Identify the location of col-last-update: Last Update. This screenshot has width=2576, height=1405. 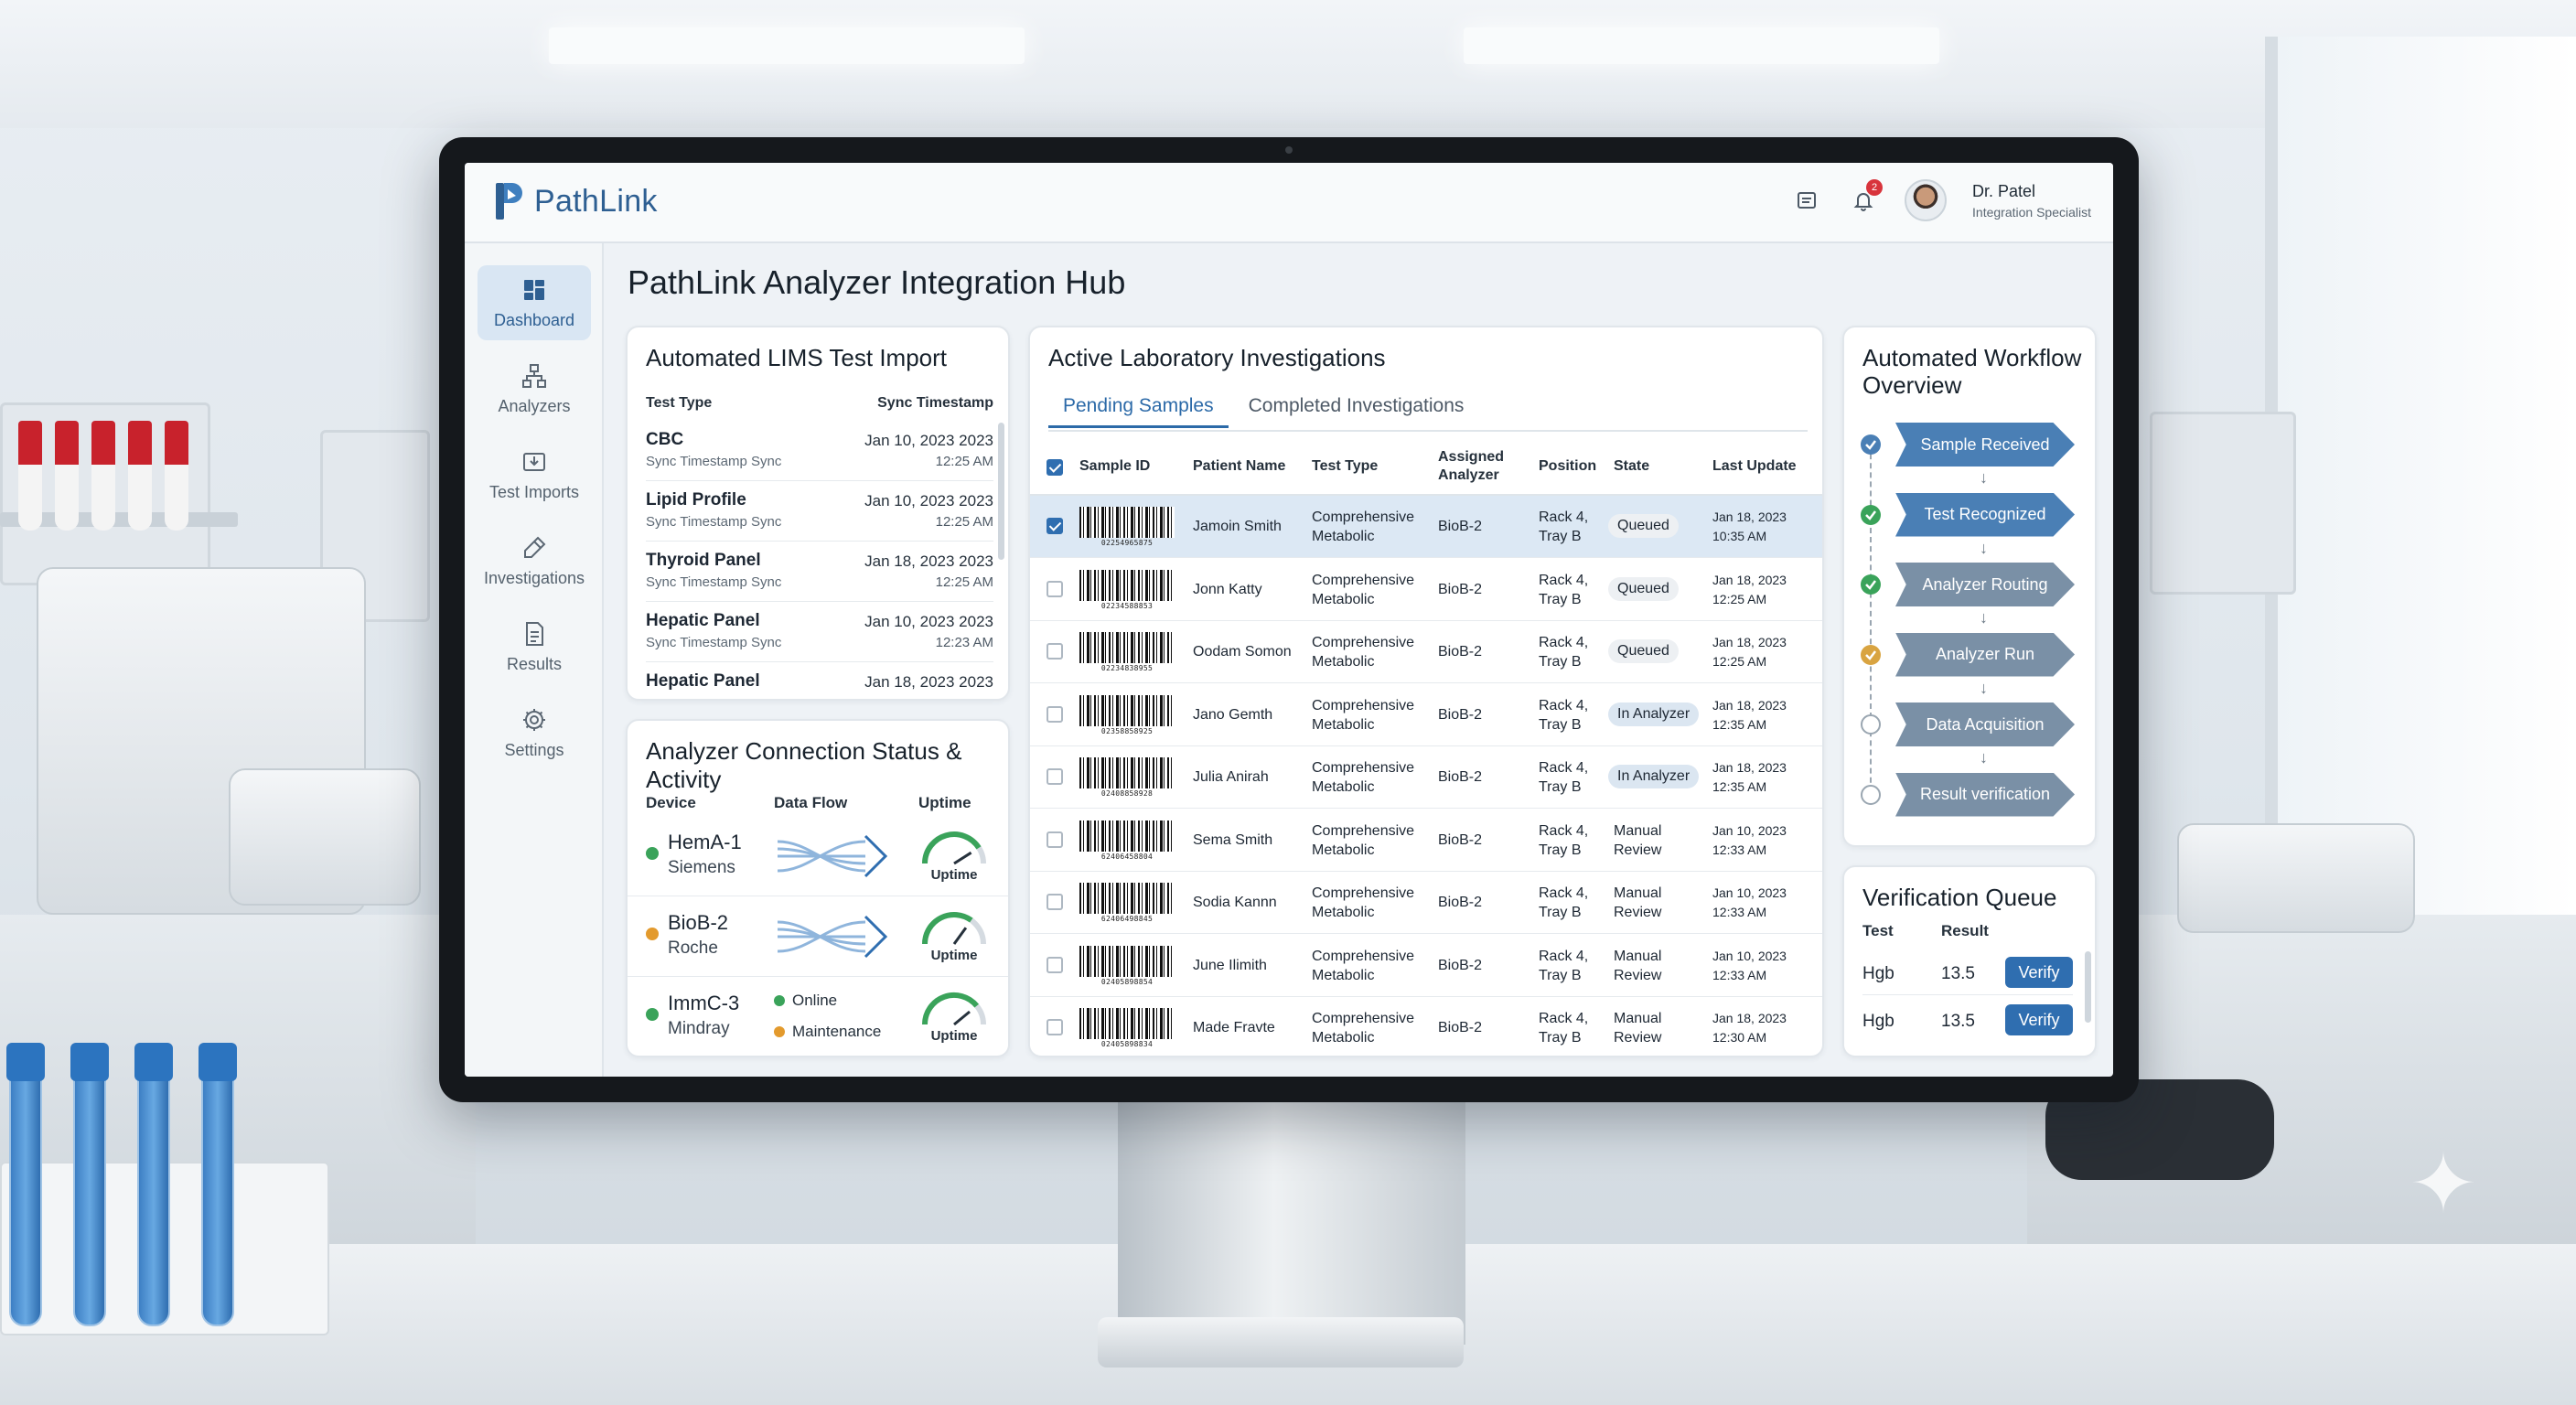
(1754, 466).